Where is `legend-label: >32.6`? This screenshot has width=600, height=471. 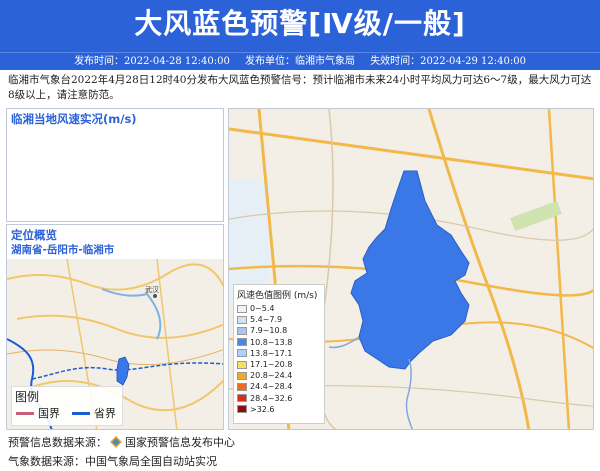 legend-label: >32.6 is located at coordinates (262, 409).